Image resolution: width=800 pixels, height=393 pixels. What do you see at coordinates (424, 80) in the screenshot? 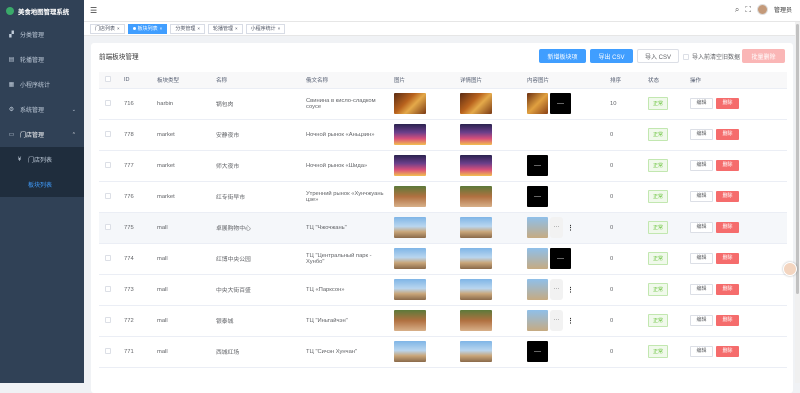
I see `column-header: 图片` at bounding box center [424, 80].